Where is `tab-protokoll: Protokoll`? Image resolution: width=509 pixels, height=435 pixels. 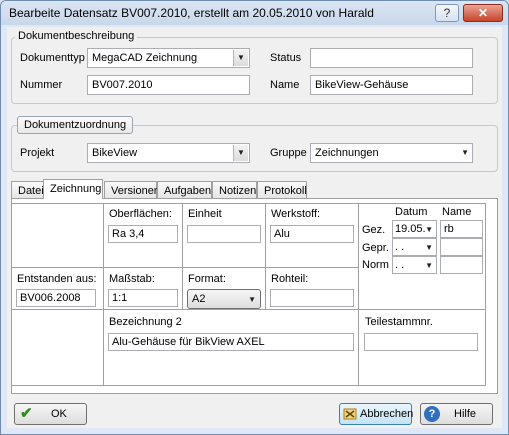 tab-protokoll: Protokoll is located at coordinates (282, 190).